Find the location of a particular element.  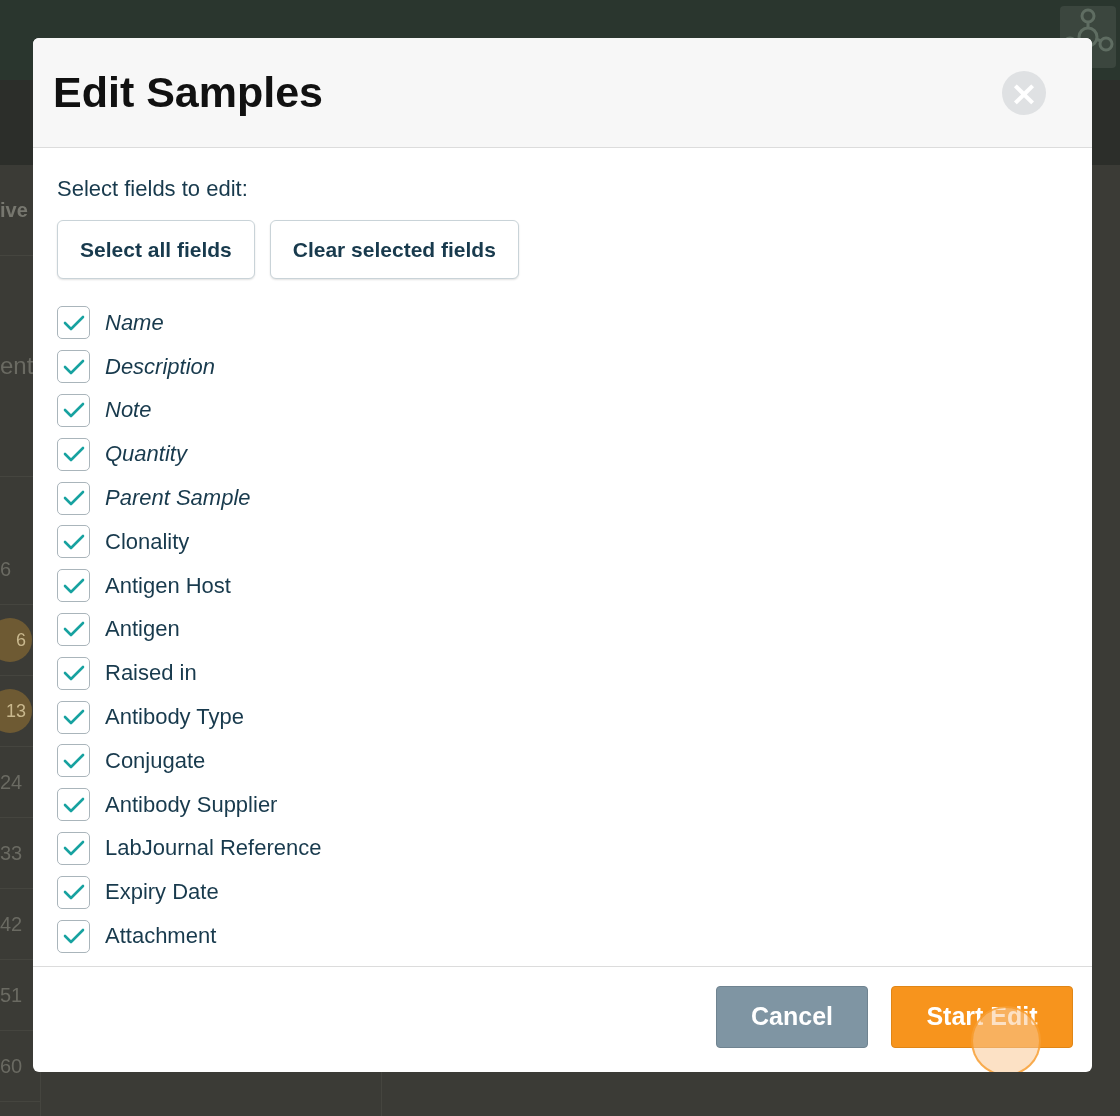

field-label: Antibody Supplier is located at coordinates (191, 804).